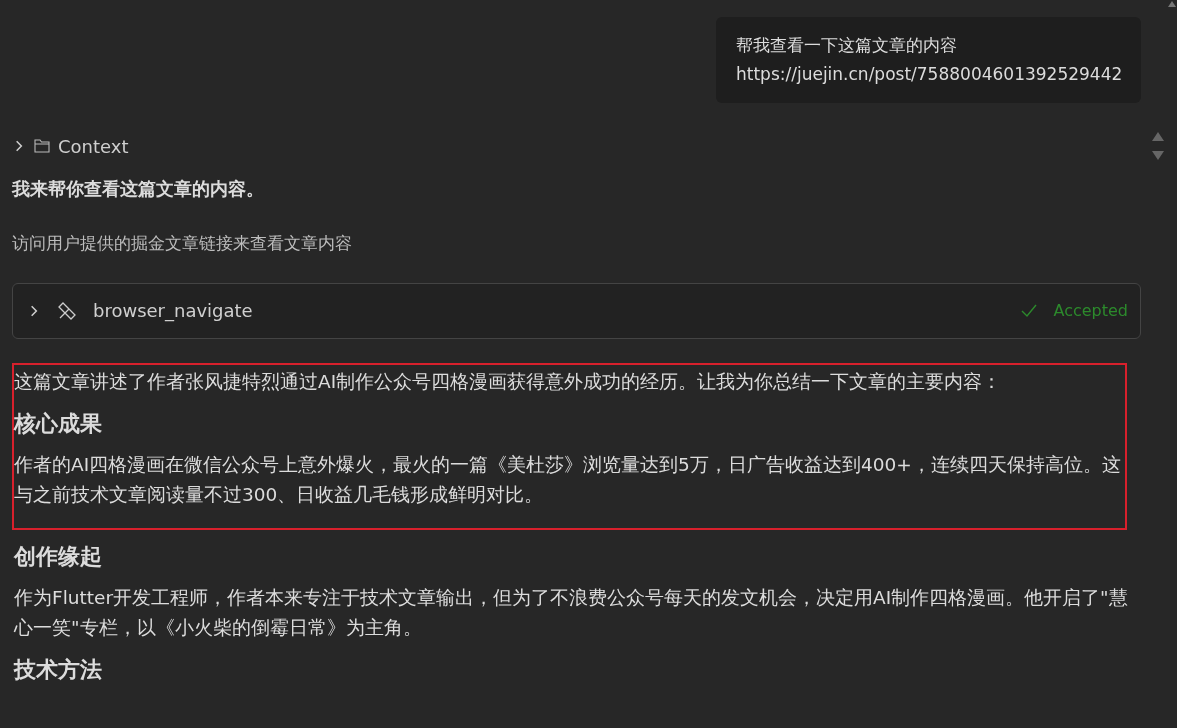 This screenshot has width=1177, height=728. Describe the element at coordinates (1090, 310) in the screenshot. I see `status-label: Accepted` at that location.